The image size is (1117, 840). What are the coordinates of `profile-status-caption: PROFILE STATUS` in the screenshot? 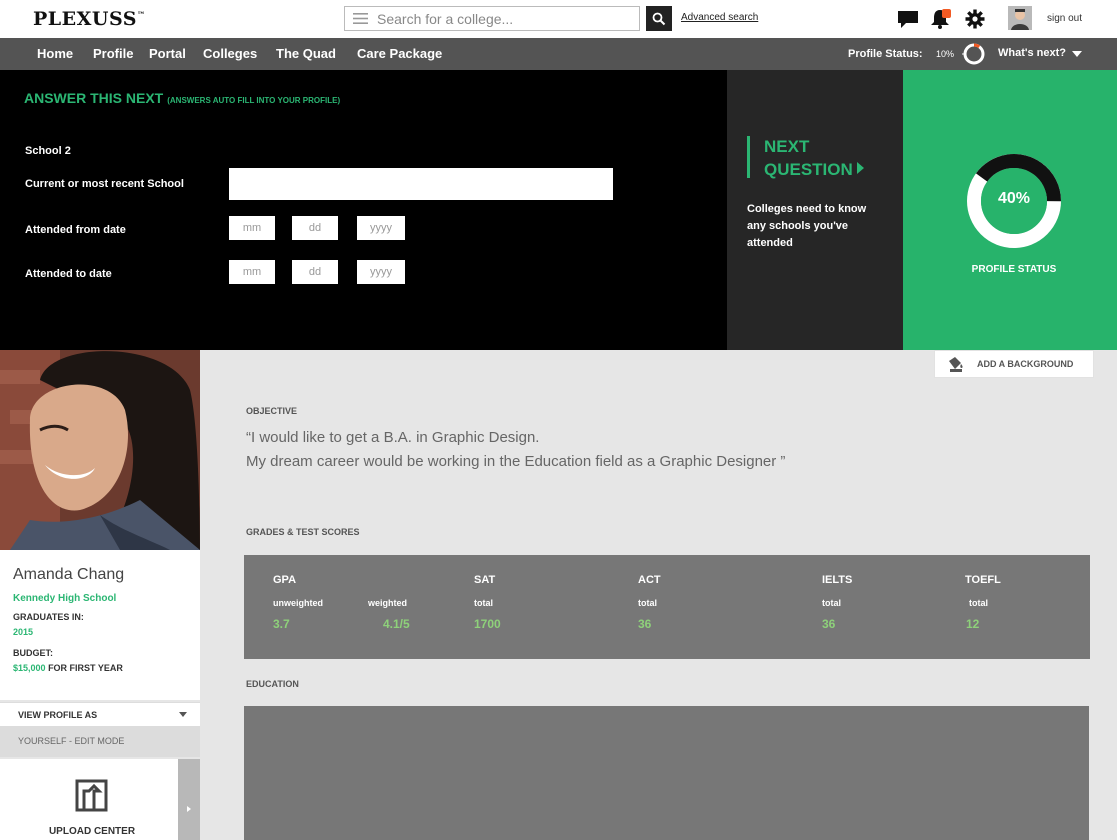 It's located at (1014, 269).